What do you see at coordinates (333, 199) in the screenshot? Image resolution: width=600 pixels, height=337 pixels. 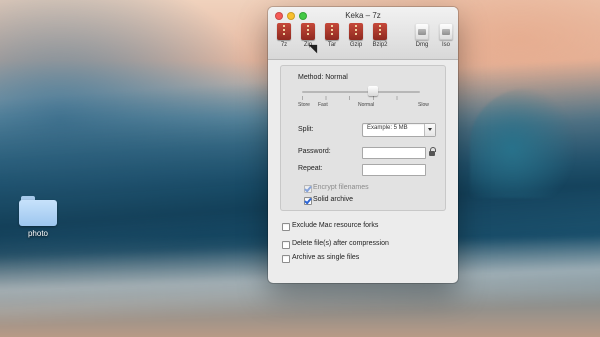 I see `solid-archive-label: Solid archive` at bounding box center [333, 199].